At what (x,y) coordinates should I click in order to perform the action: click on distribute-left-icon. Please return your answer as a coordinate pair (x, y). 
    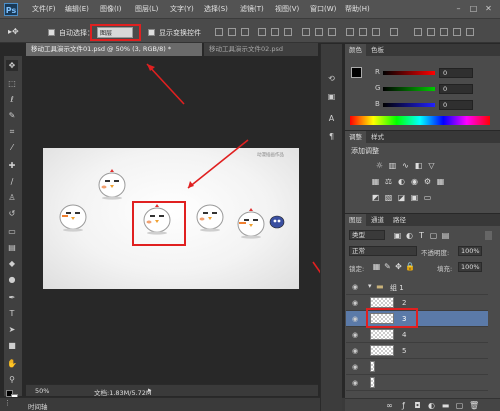
    Looking at the image, I should click on (350, 32).